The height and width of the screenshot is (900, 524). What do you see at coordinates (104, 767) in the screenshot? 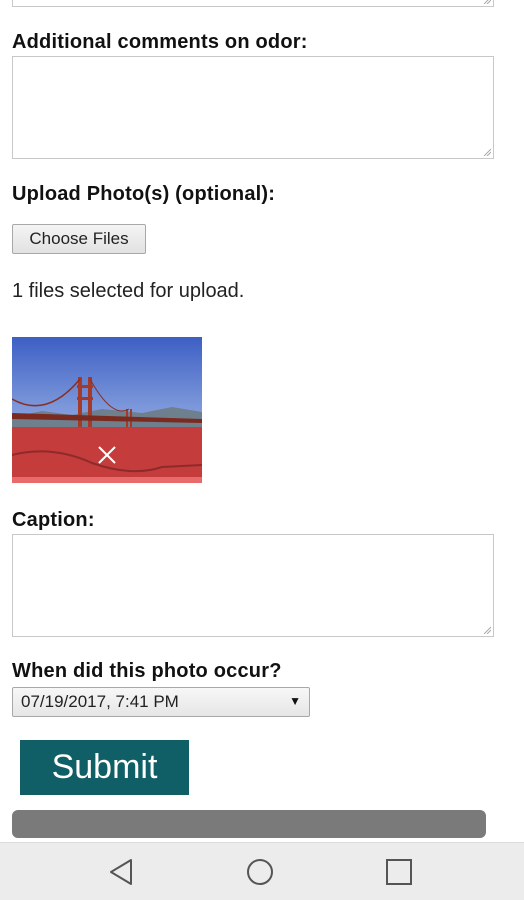
I see `submit-button: Submit` at bounding box center [104, 767].